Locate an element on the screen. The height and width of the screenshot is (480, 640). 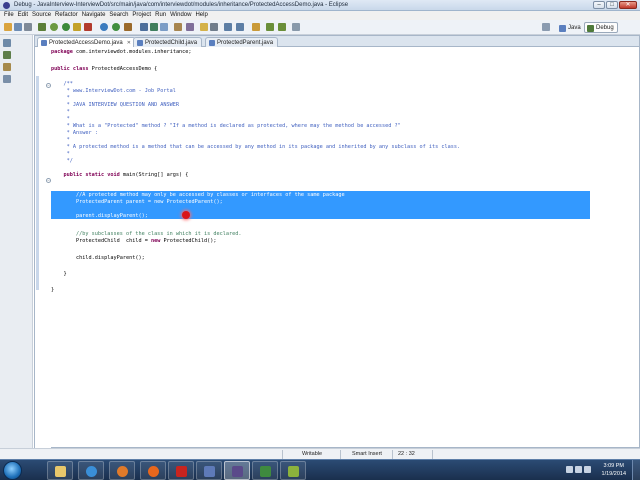
toolbar-overflow-icon is located at coordinates (296, 27).